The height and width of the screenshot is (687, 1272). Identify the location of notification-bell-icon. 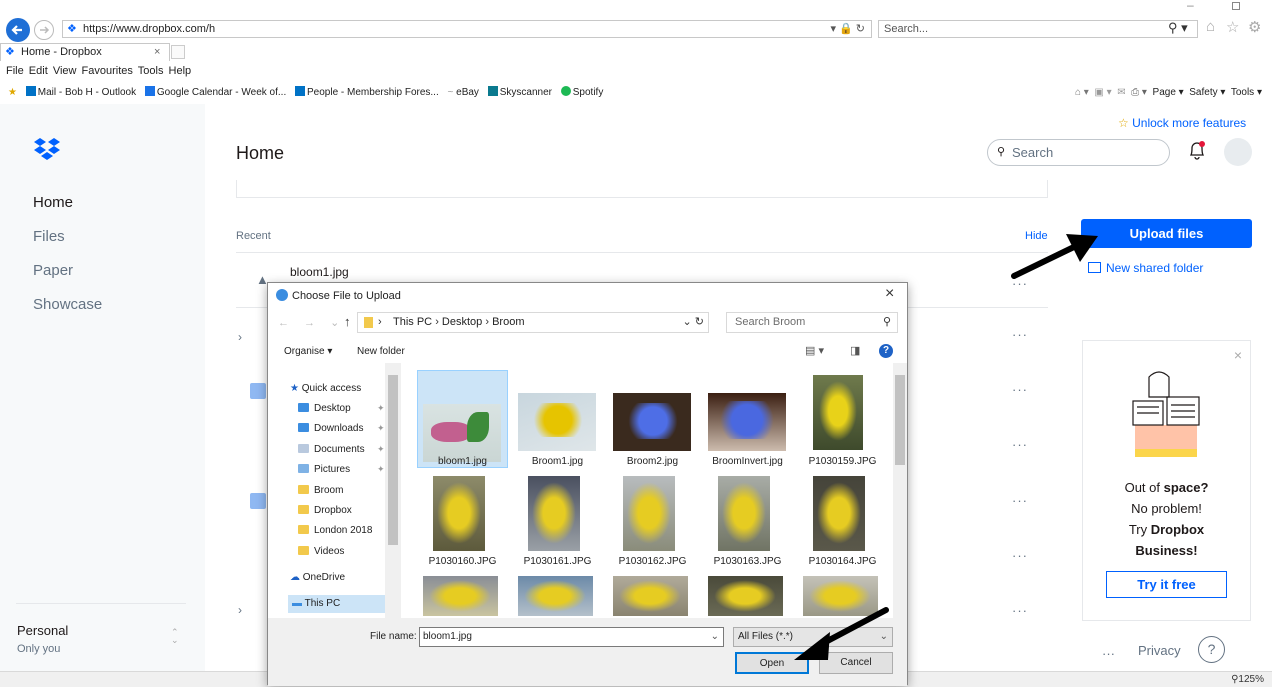
(1197, 151).